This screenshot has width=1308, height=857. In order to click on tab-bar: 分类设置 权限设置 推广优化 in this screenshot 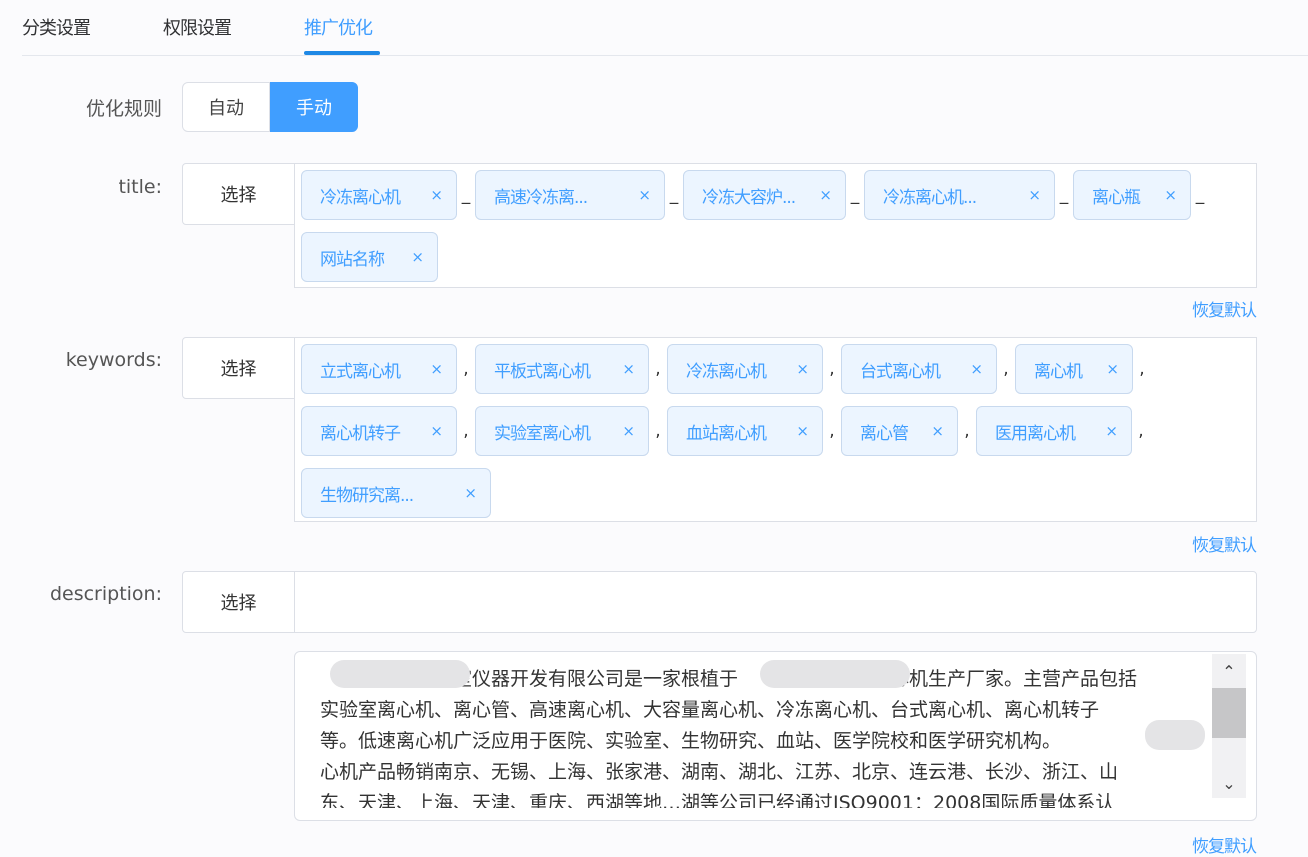, I will do `click(665, 28)`.